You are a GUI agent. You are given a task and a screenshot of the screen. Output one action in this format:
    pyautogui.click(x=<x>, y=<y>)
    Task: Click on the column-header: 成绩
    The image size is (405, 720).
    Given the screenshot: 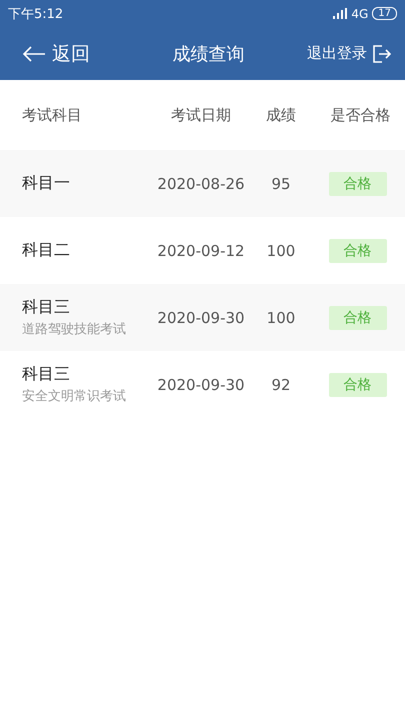 What is the action you would take?
    pyautogui.click(x=281, y=115)
    